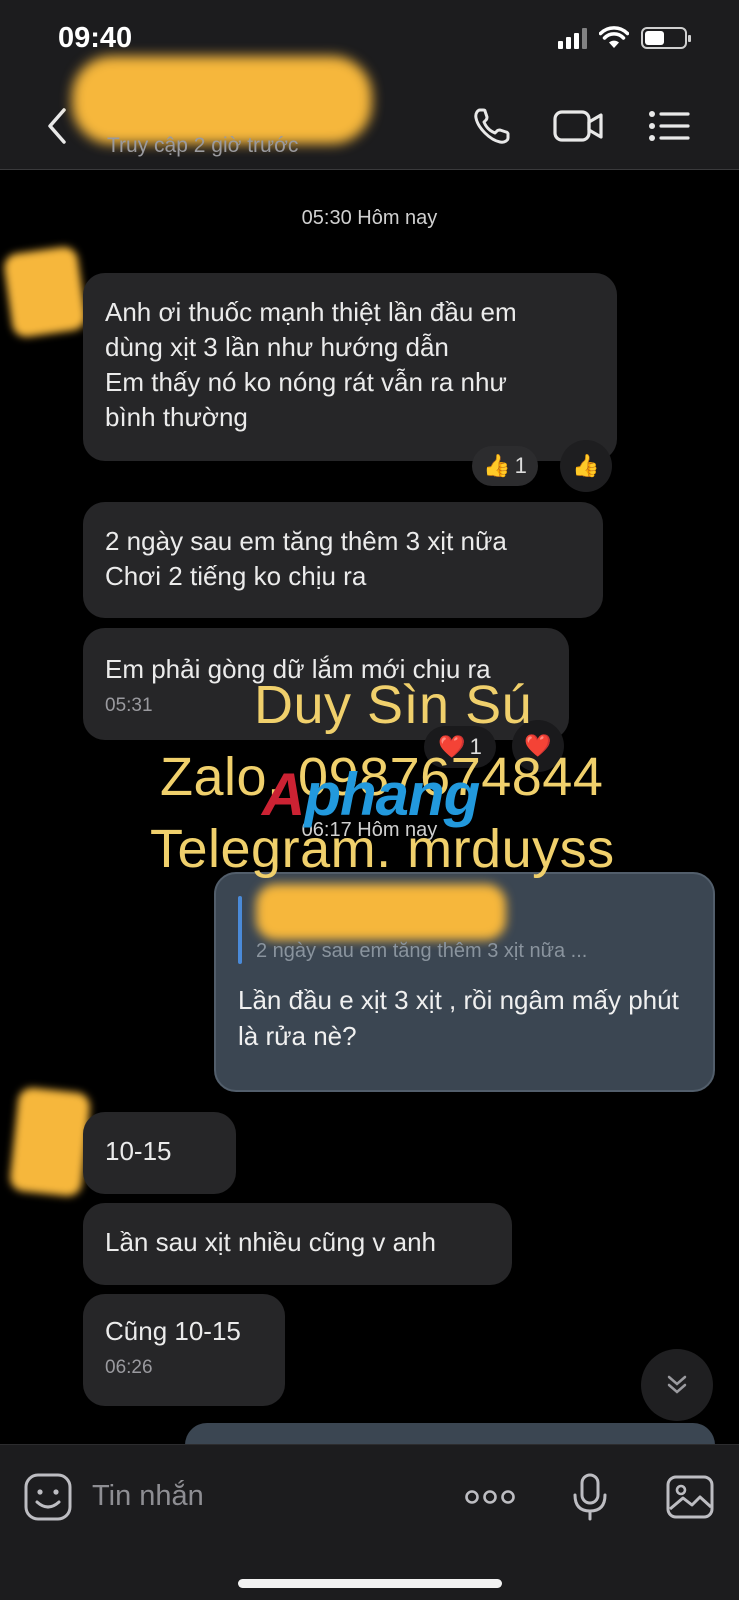 This screenshot has width=739, height=1600. What do you see at coordinates (690, 1497) in the screenshot?
I see `image-gallery-icon` at bounding box center [690, 1497].